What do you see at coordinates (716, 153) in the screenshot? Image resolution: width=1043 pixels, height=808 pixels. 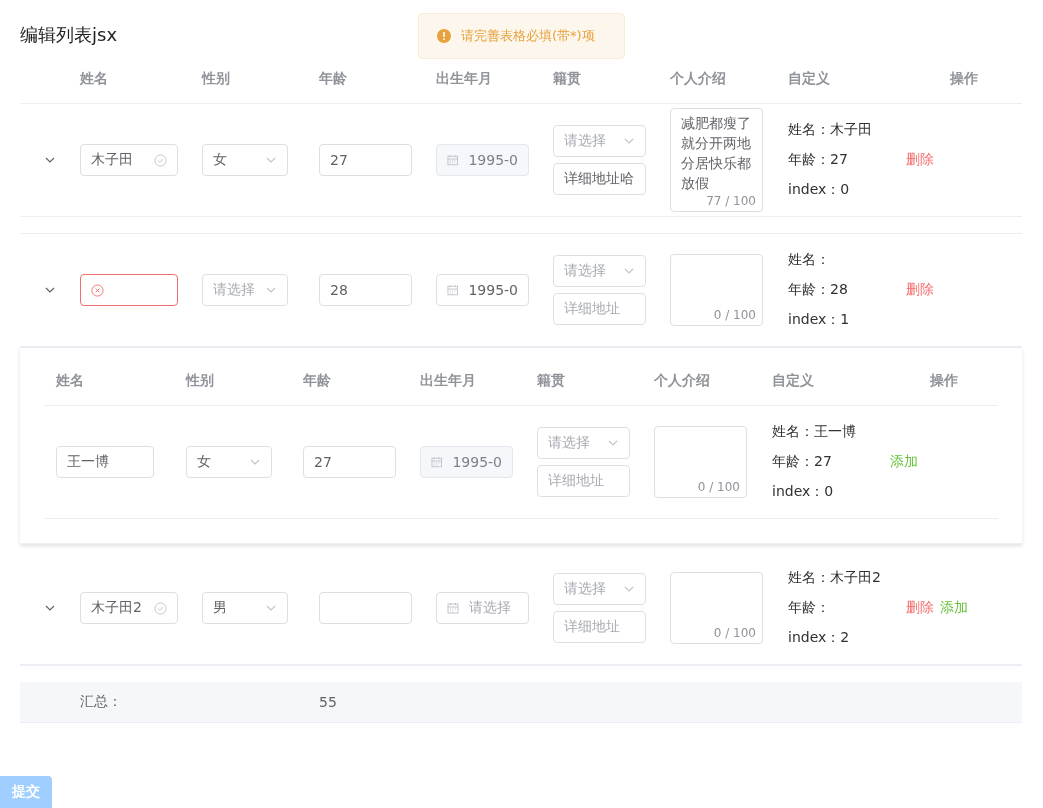 I see `intro-text: 减肥都瘦了就分开两地分居快乐都放假` at bounding box center [716, 153].